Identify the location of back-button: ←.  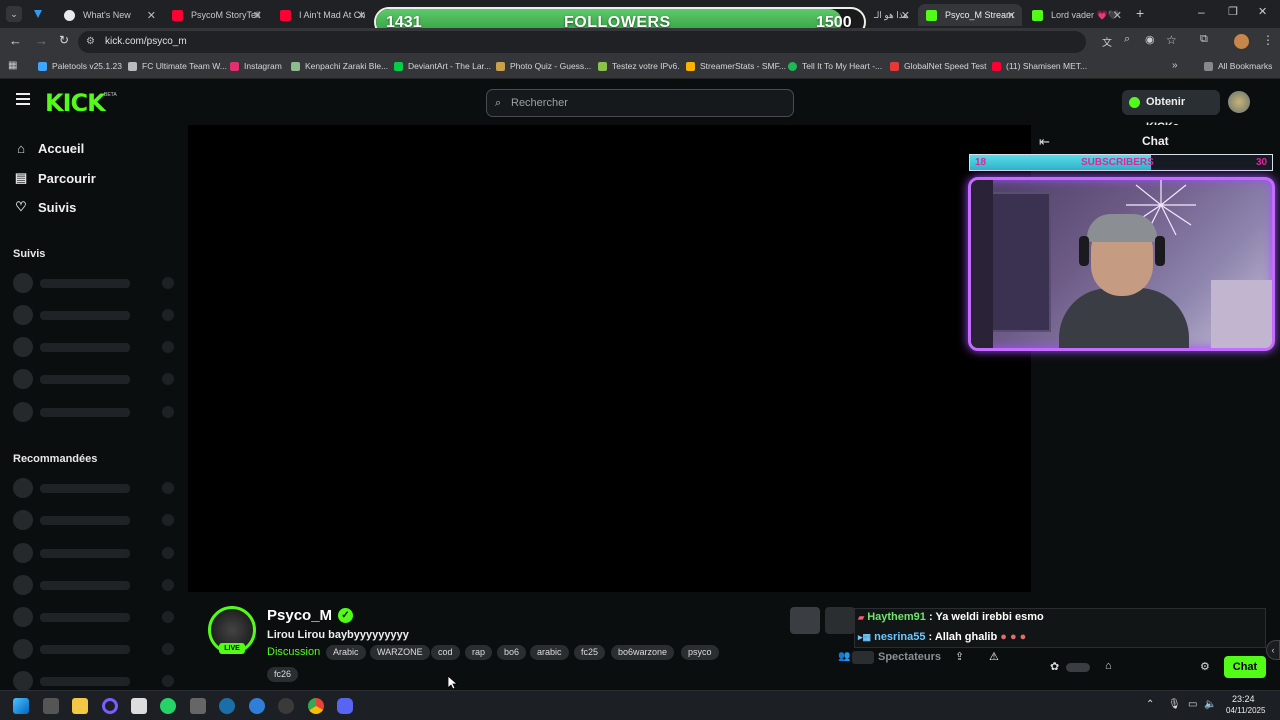
(15, 40).